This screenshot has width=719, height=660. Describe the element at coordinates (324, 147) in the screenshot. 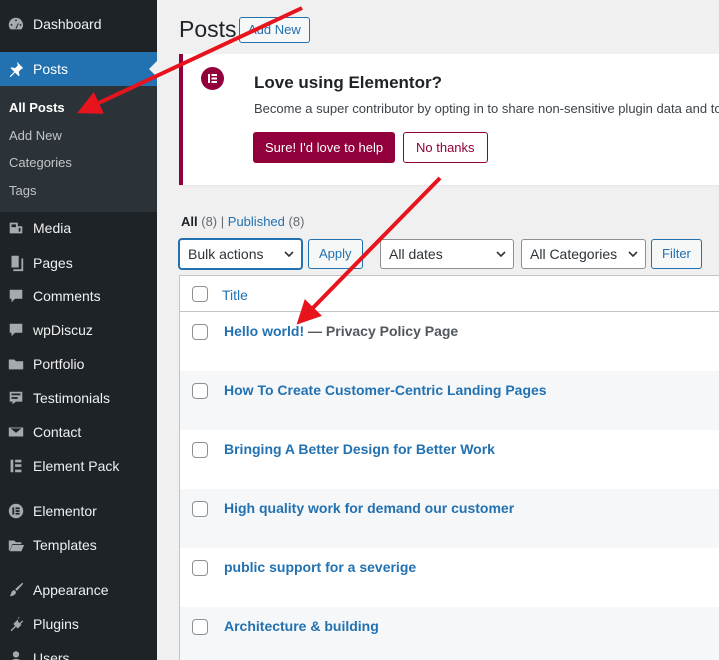

I see `opt-in-button: Sure! I'd love to help` at that location.